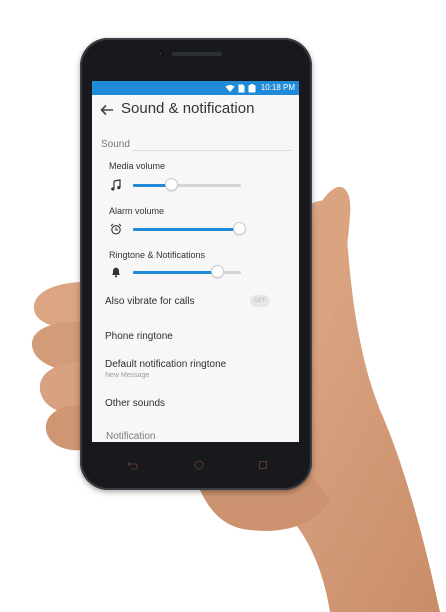 This screenshot has width=446, height=612. I want to click on app-bar: Sound & notification, so click(195, 112).